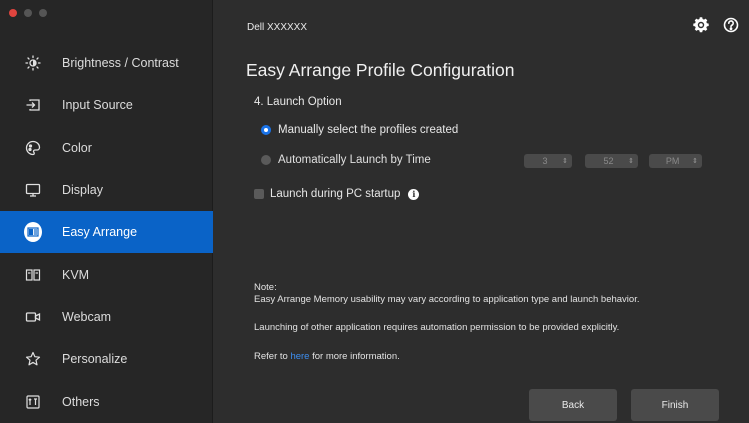 This screenshot has height=423, width=749. I want to click on sidebar-item-personalize: Personalize, so click(106, 359).